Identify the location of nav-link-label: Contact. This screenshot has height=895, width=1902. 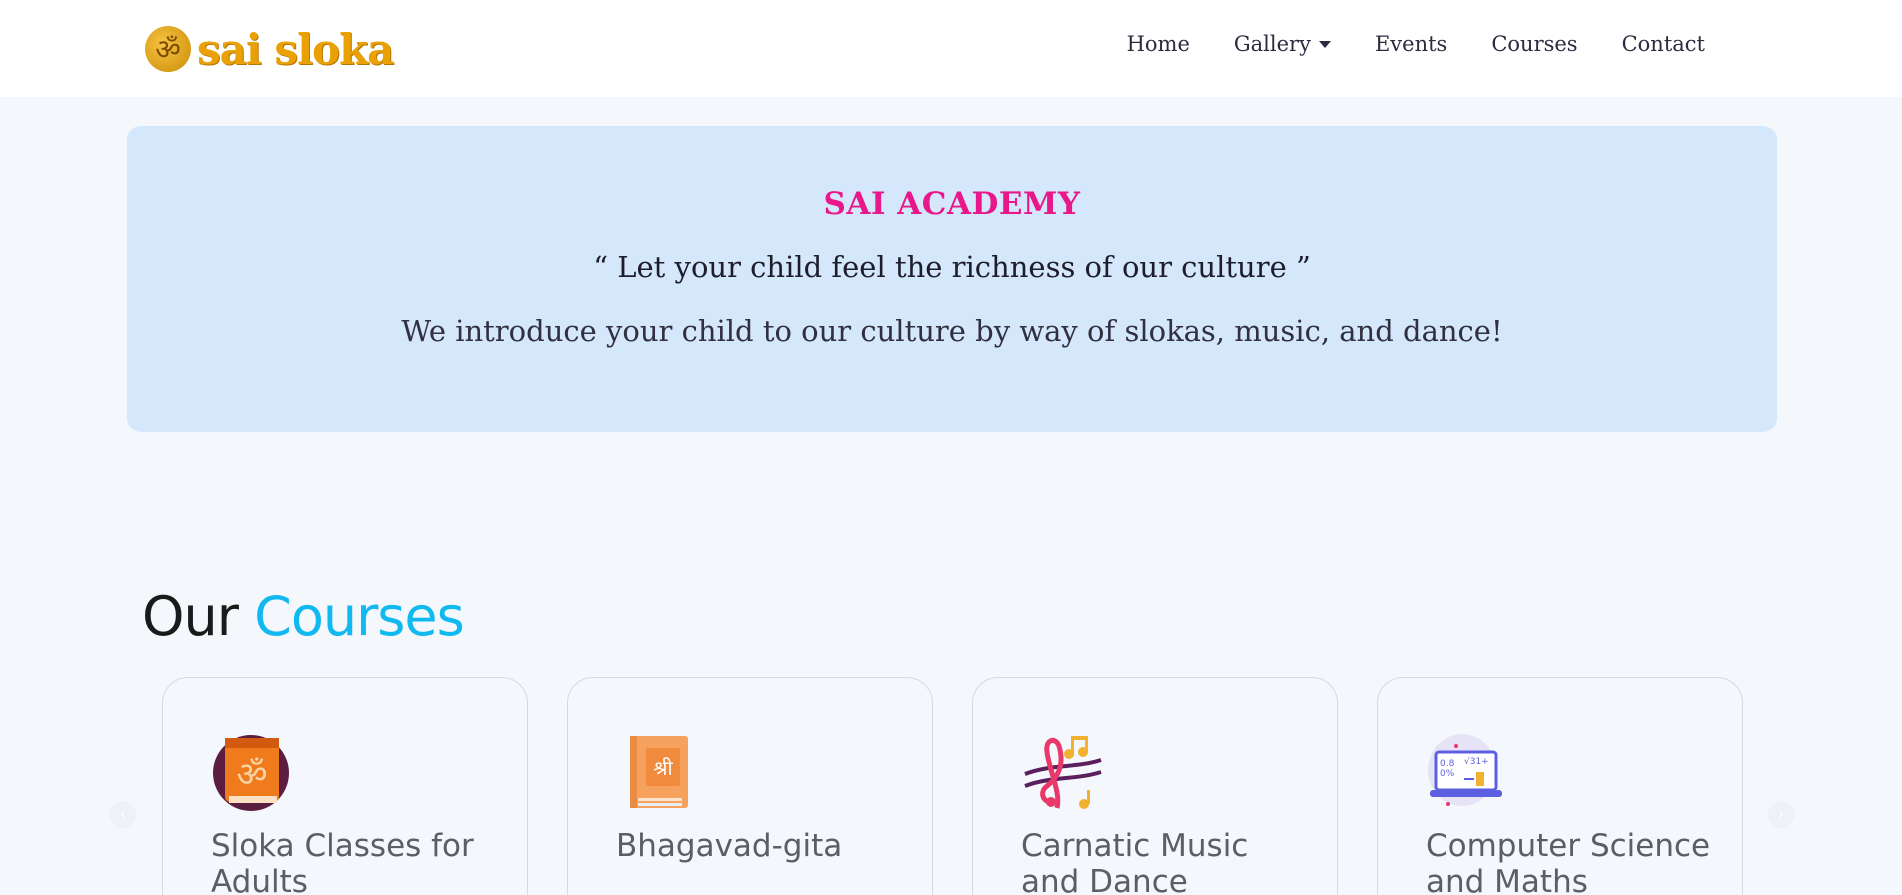
(1663, 44).